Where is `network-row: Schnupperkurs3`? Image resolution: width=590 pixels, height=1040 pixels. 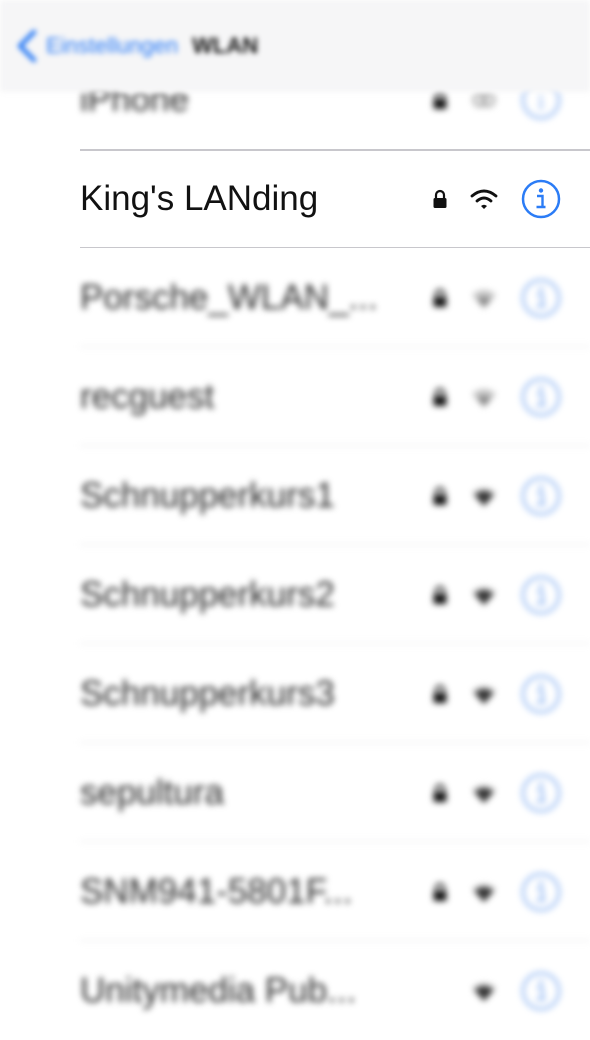 network-row: Schnupperkurs3 is located at coordinates (295, 693).